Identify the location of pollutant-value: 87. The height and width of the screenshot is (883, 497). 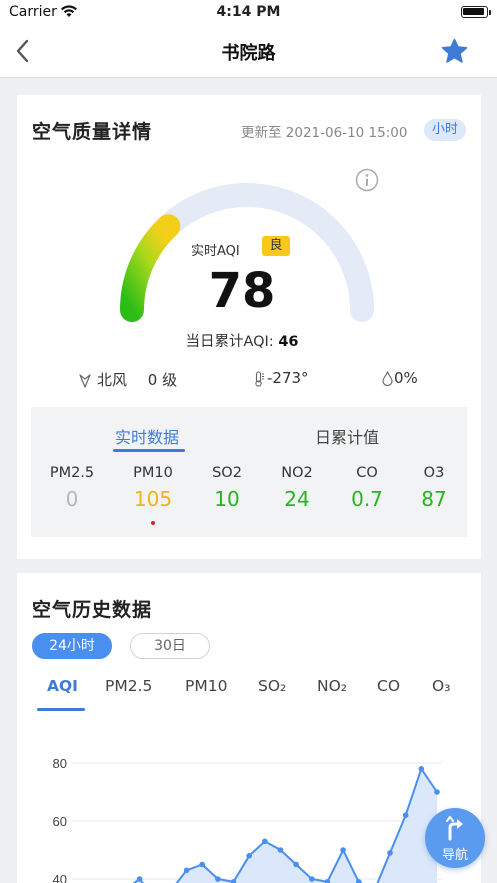
(434, 499).